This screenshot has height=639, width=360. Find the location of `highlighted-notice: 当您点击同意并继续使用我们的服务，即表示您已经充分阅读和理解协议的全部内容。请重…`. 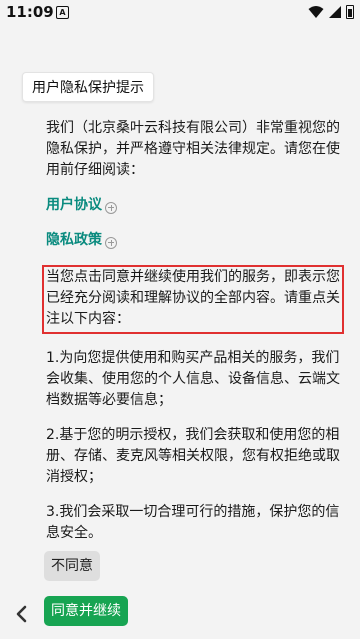

highlighted-notice: 当您点击同意并继续使用我们的服务，即表示您已经充分阅读和理解协议的全部内容。请重… is located at coordinates (193, 299).